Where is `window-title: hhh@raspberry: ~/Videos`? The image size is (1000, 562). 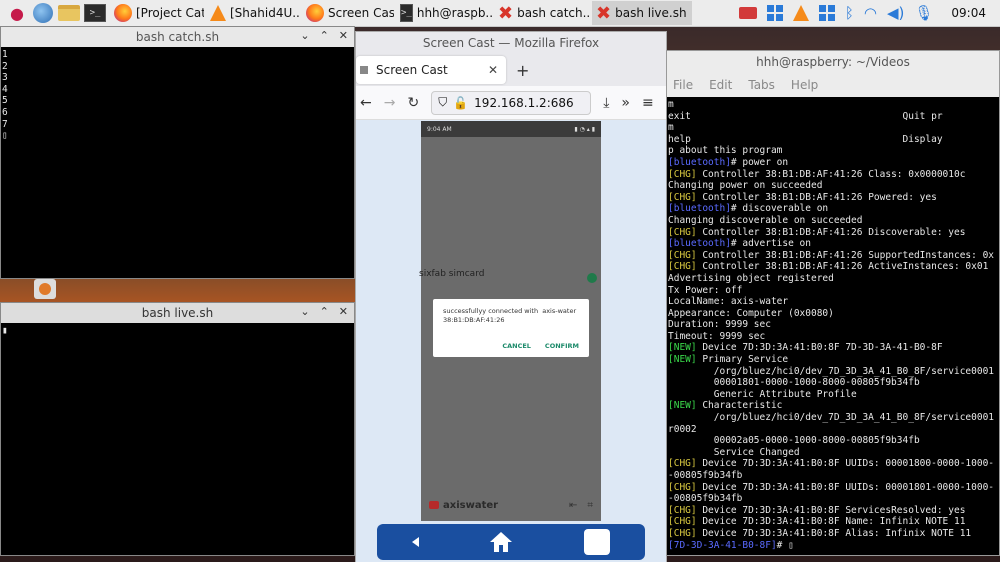 window-title: hhh@raspberry: ~/Videos is located at coordinates (833, 62).